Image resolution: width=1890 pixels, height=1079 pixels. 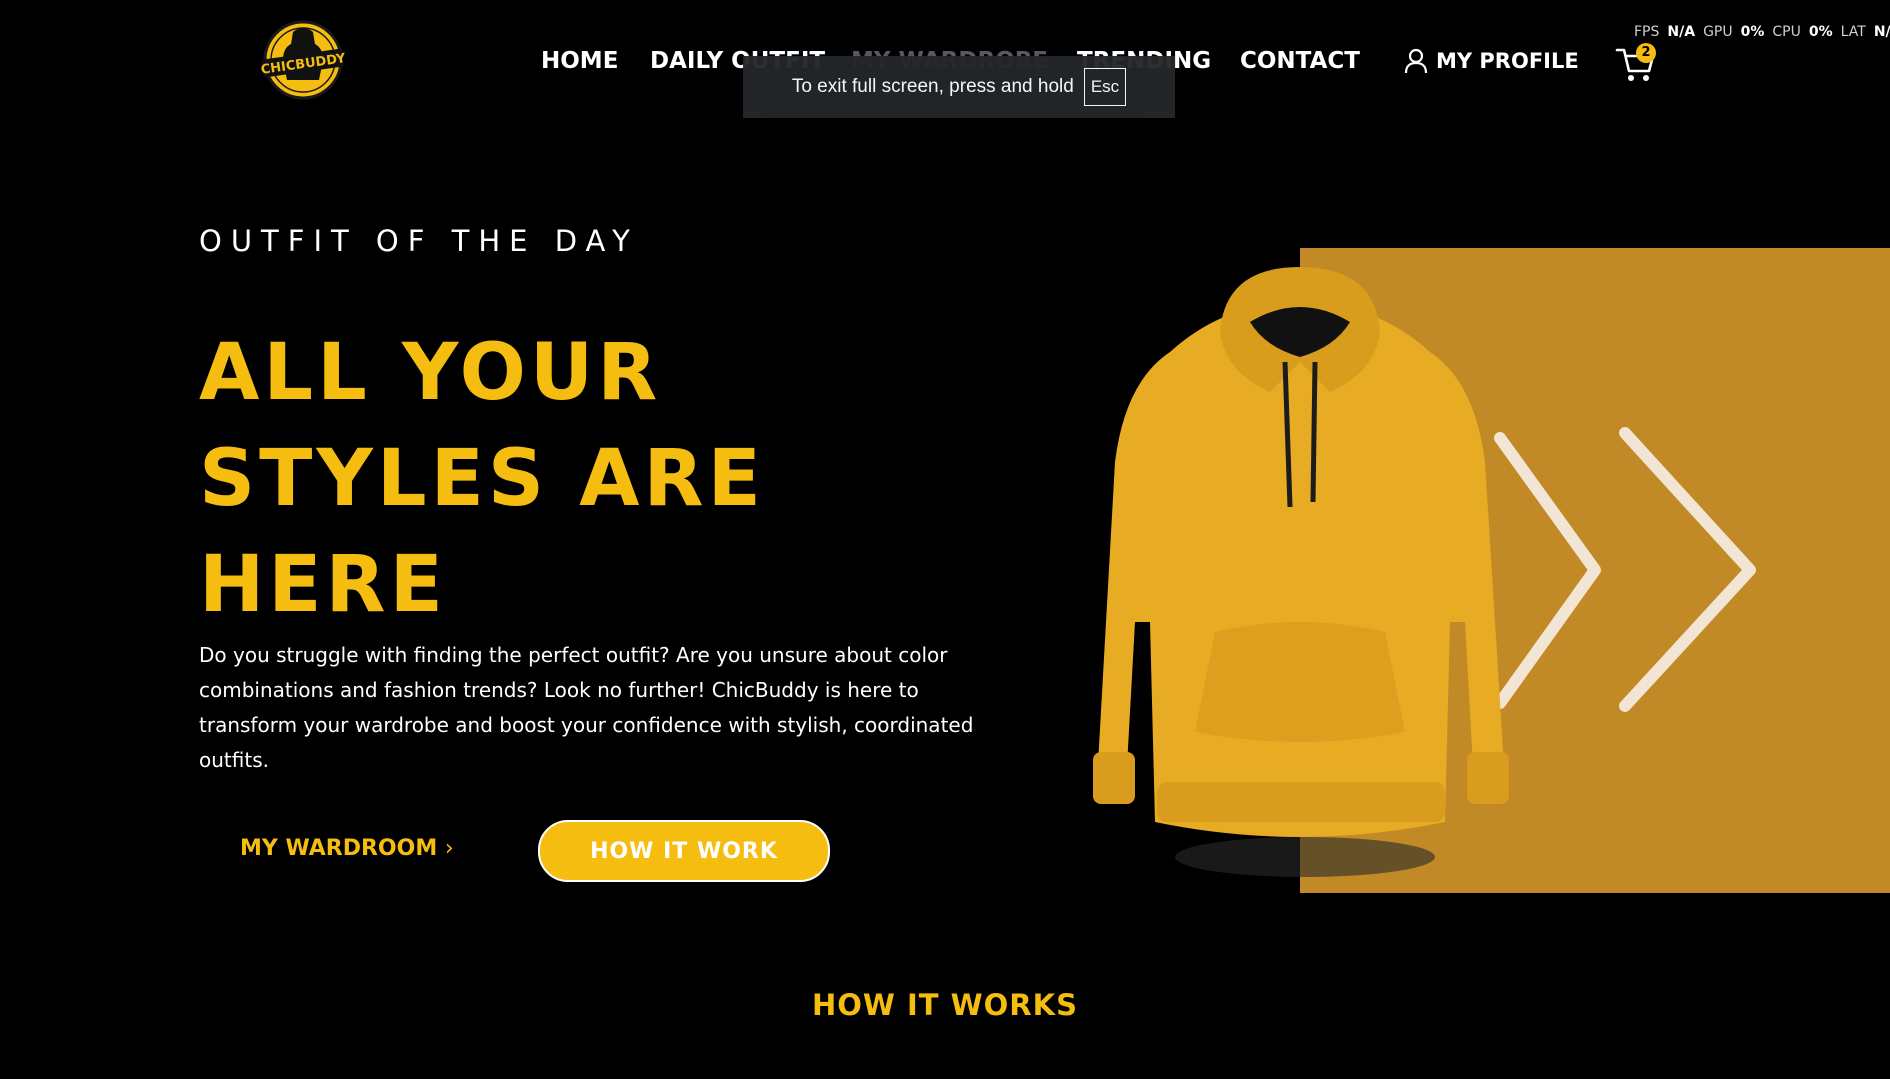 What do you see at coordinates (430, 373) in the screenshot?
I see `headline-line-1: ALL YOUR` at bounding box center [430, 373].